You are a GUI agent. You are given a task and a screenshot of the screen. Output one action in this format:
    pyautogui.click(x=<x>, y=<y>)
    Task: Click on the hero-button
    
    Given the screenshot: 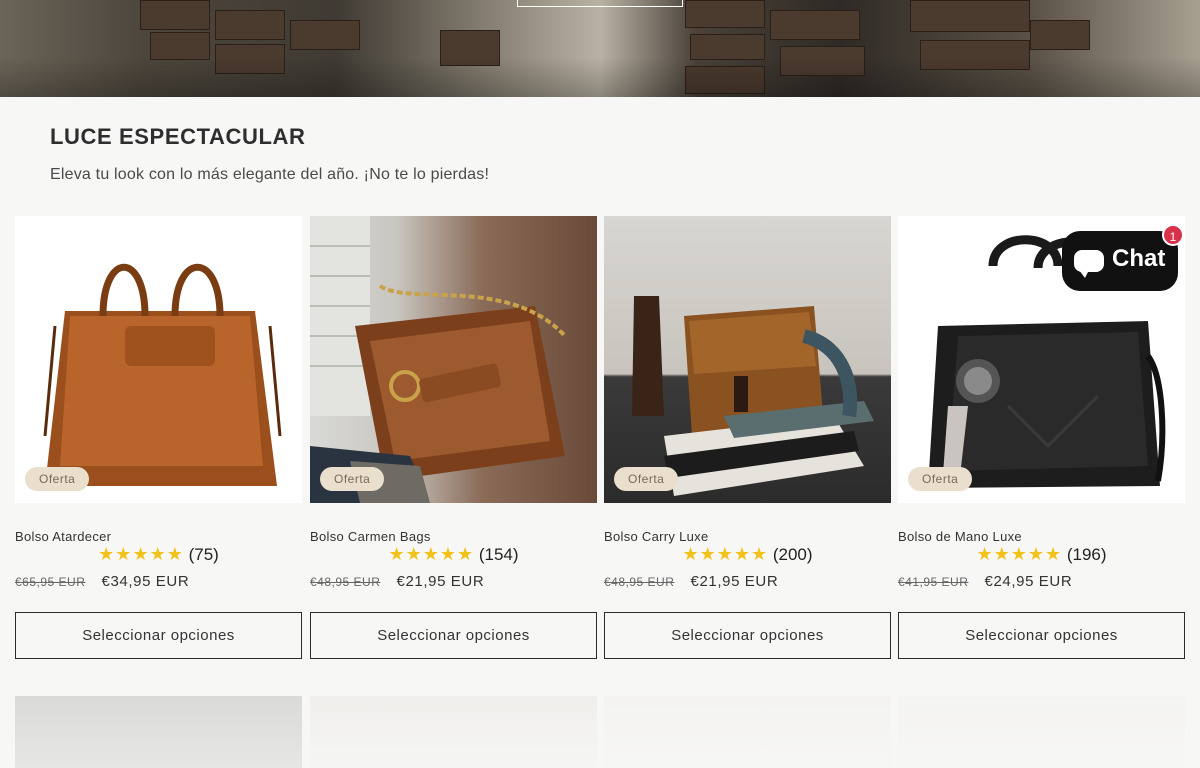 What is the action you would take?
    pyautogui.click(x=600, y=3)
    